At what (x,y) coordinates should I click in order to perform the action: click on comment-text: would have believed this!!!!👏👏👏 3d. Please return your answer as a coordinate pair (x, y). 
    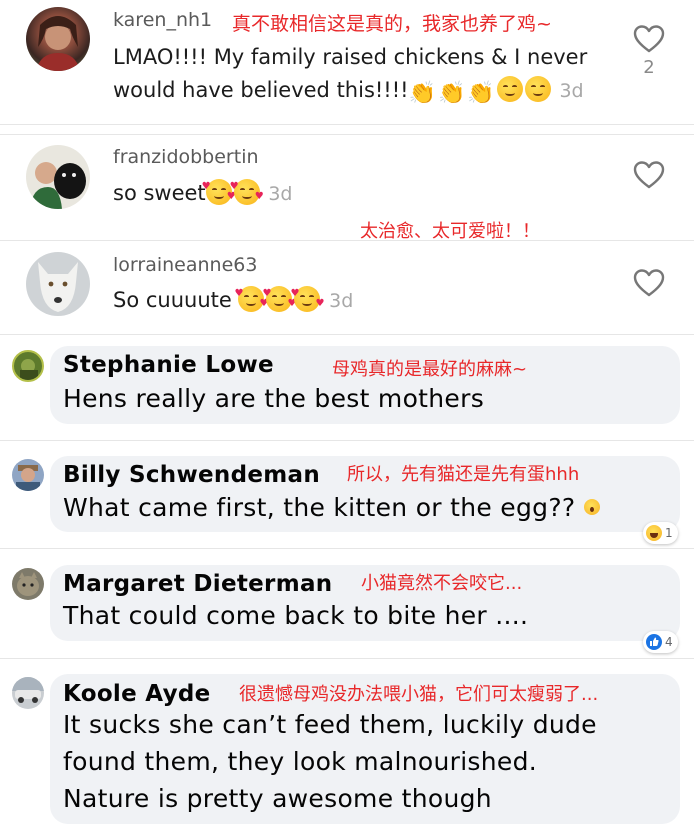
    Looking at the image, I should click on (348, 92).